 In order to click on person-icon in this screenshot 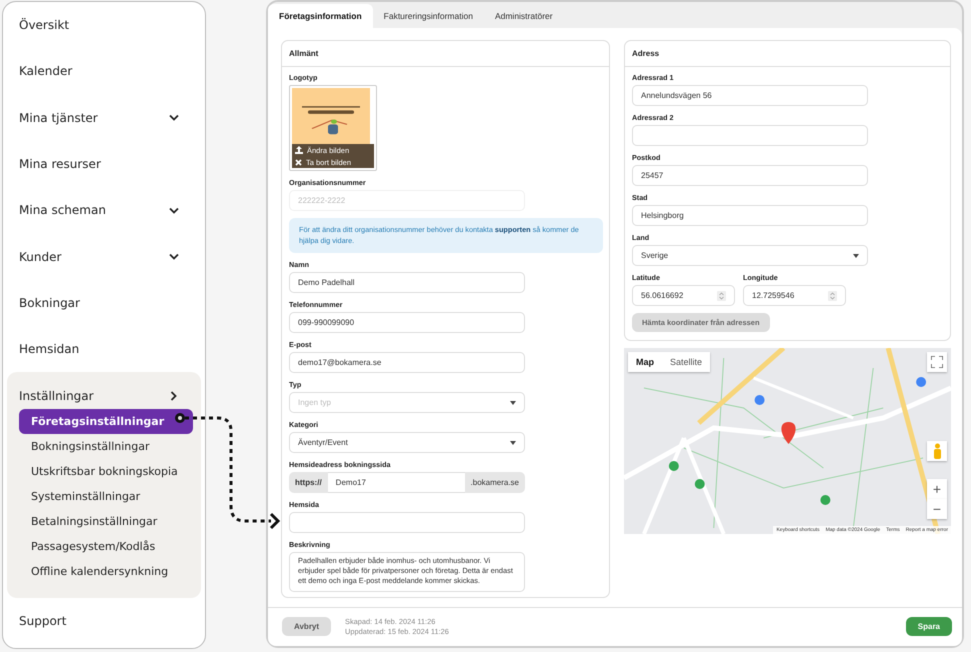, I will do `click(937, 451)`.